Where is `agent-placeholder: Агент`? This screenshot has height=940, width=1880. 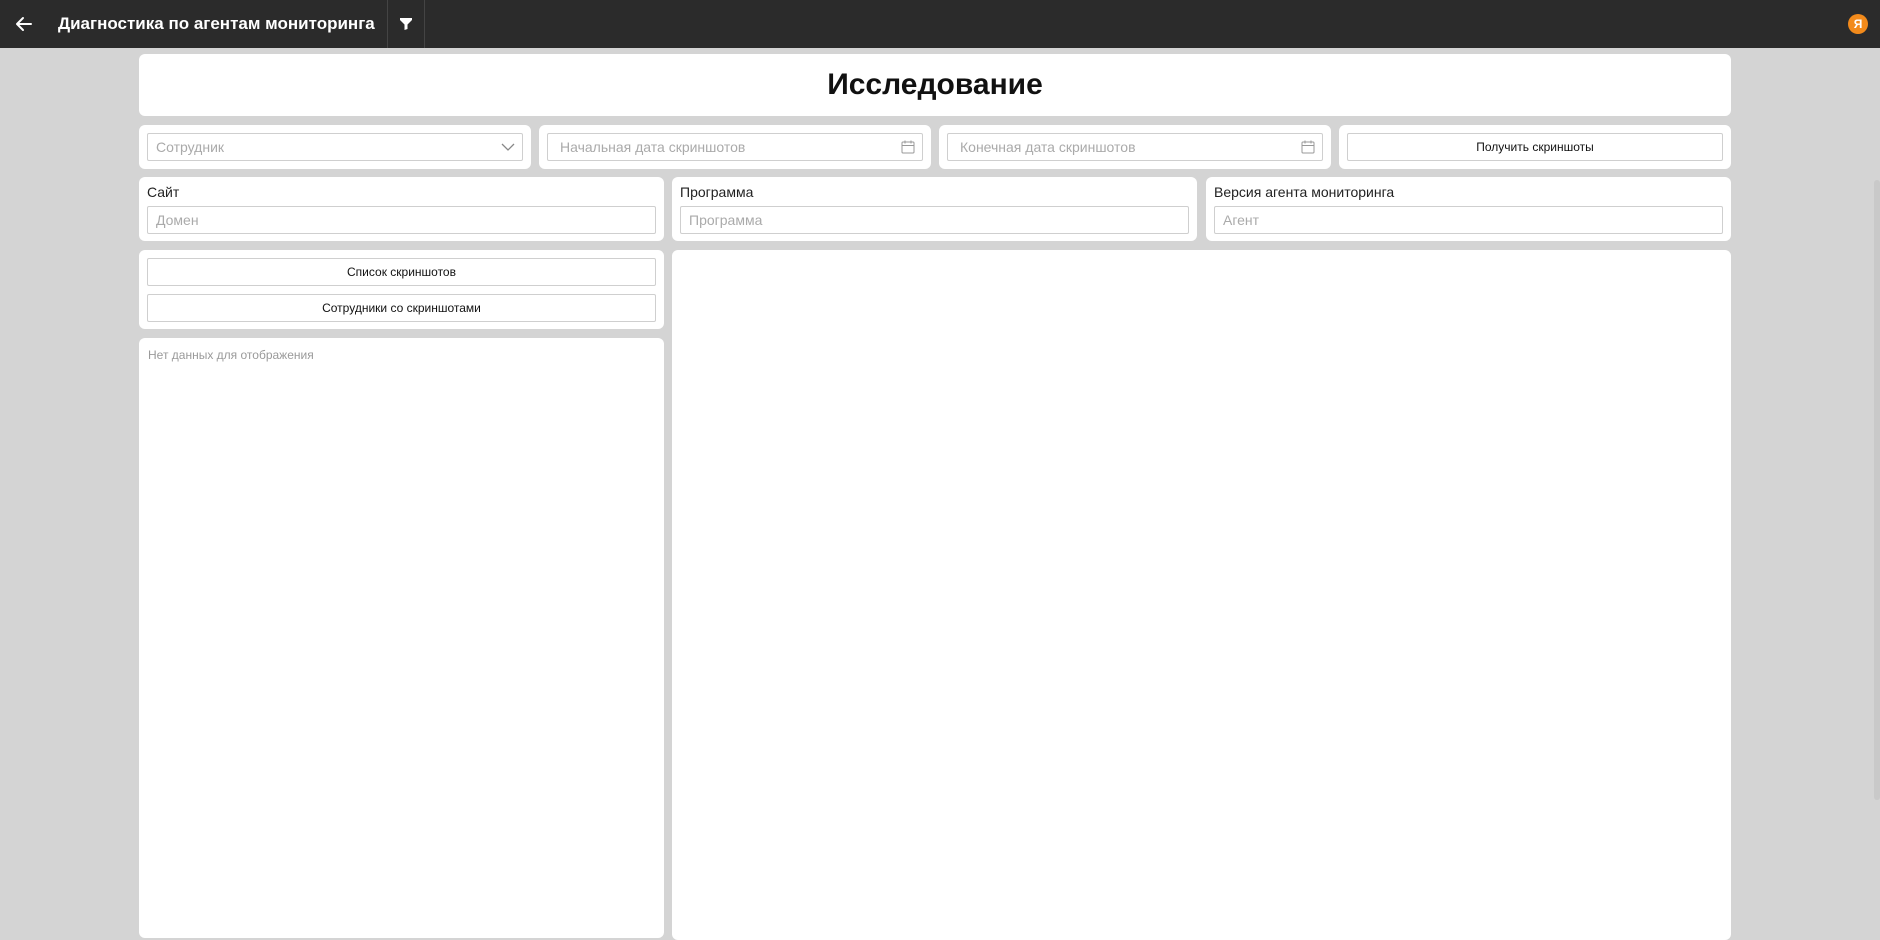 agent-placeholder: Агент is located at coordinates (1241, 220).